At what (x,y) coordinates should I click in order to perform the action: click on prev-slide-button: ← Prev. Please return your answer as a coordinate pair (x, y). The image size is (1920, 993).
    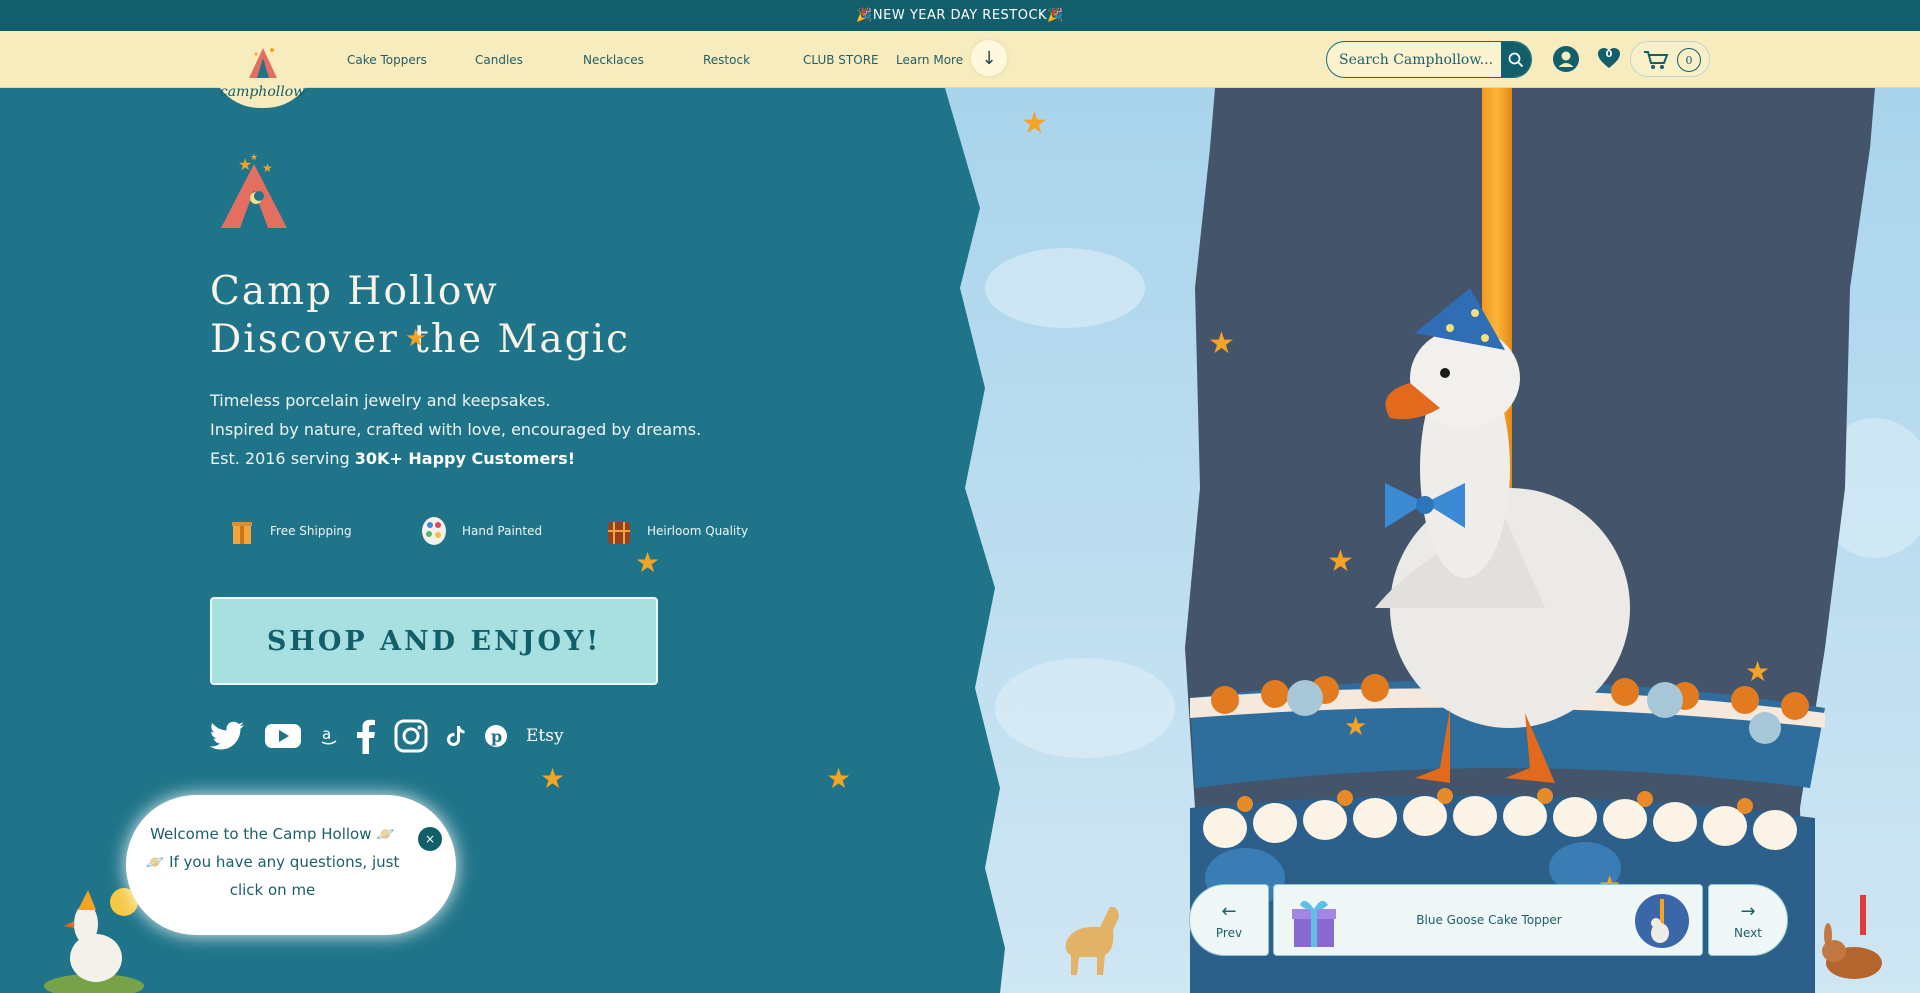
    Looking at the image, I should click on (1229, 920).